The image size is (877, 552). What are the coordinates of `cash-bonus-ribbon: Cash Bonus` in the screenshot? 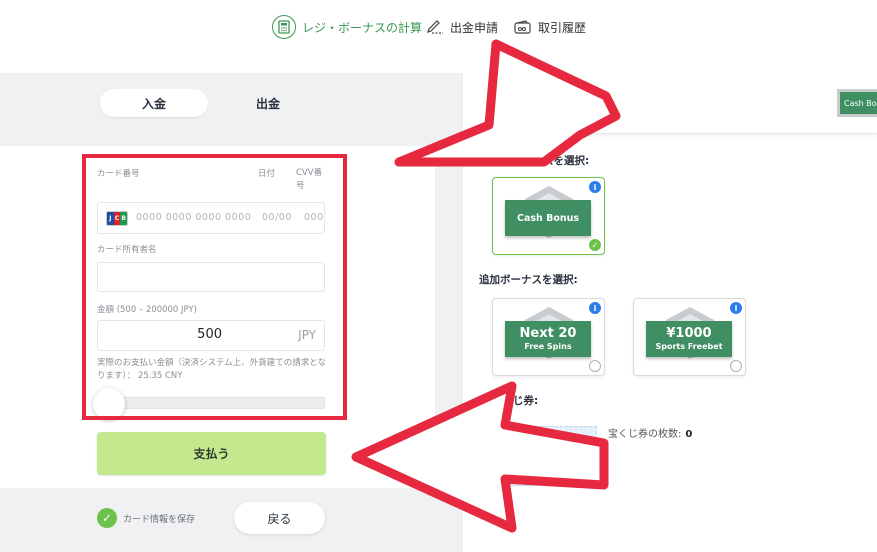 It's located at (548, 218).